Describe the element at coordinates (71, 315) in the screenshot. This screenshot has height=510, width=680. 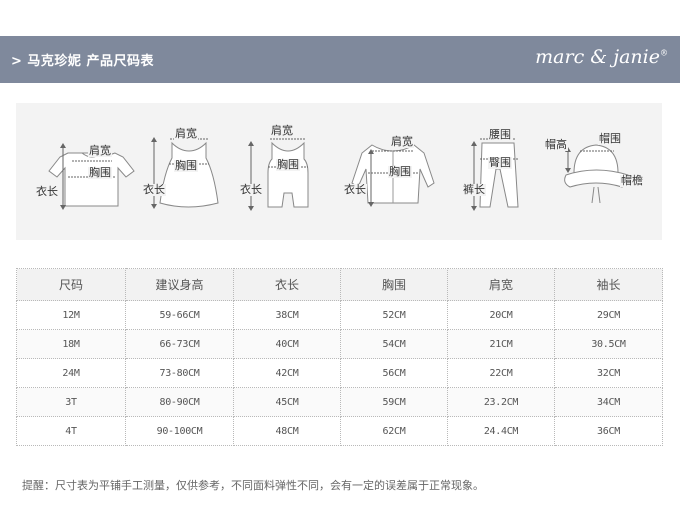
I see `table-cell: 12M` at that location.